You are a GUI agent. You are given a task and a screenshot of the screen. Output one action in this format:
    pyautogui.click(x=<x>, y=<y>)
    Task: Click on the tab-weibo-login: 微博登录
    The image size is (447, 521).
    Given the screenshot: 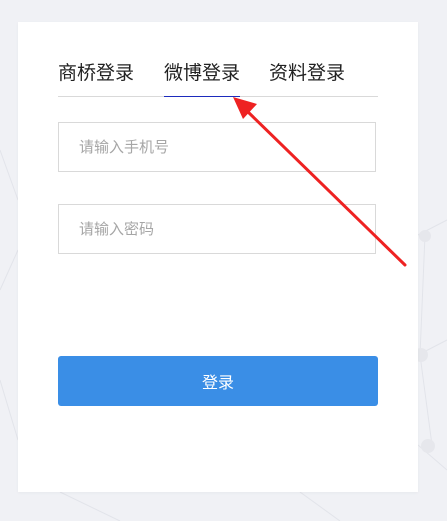 What is the action you would take?
    pyautogui.click(x=202, y=77)
    